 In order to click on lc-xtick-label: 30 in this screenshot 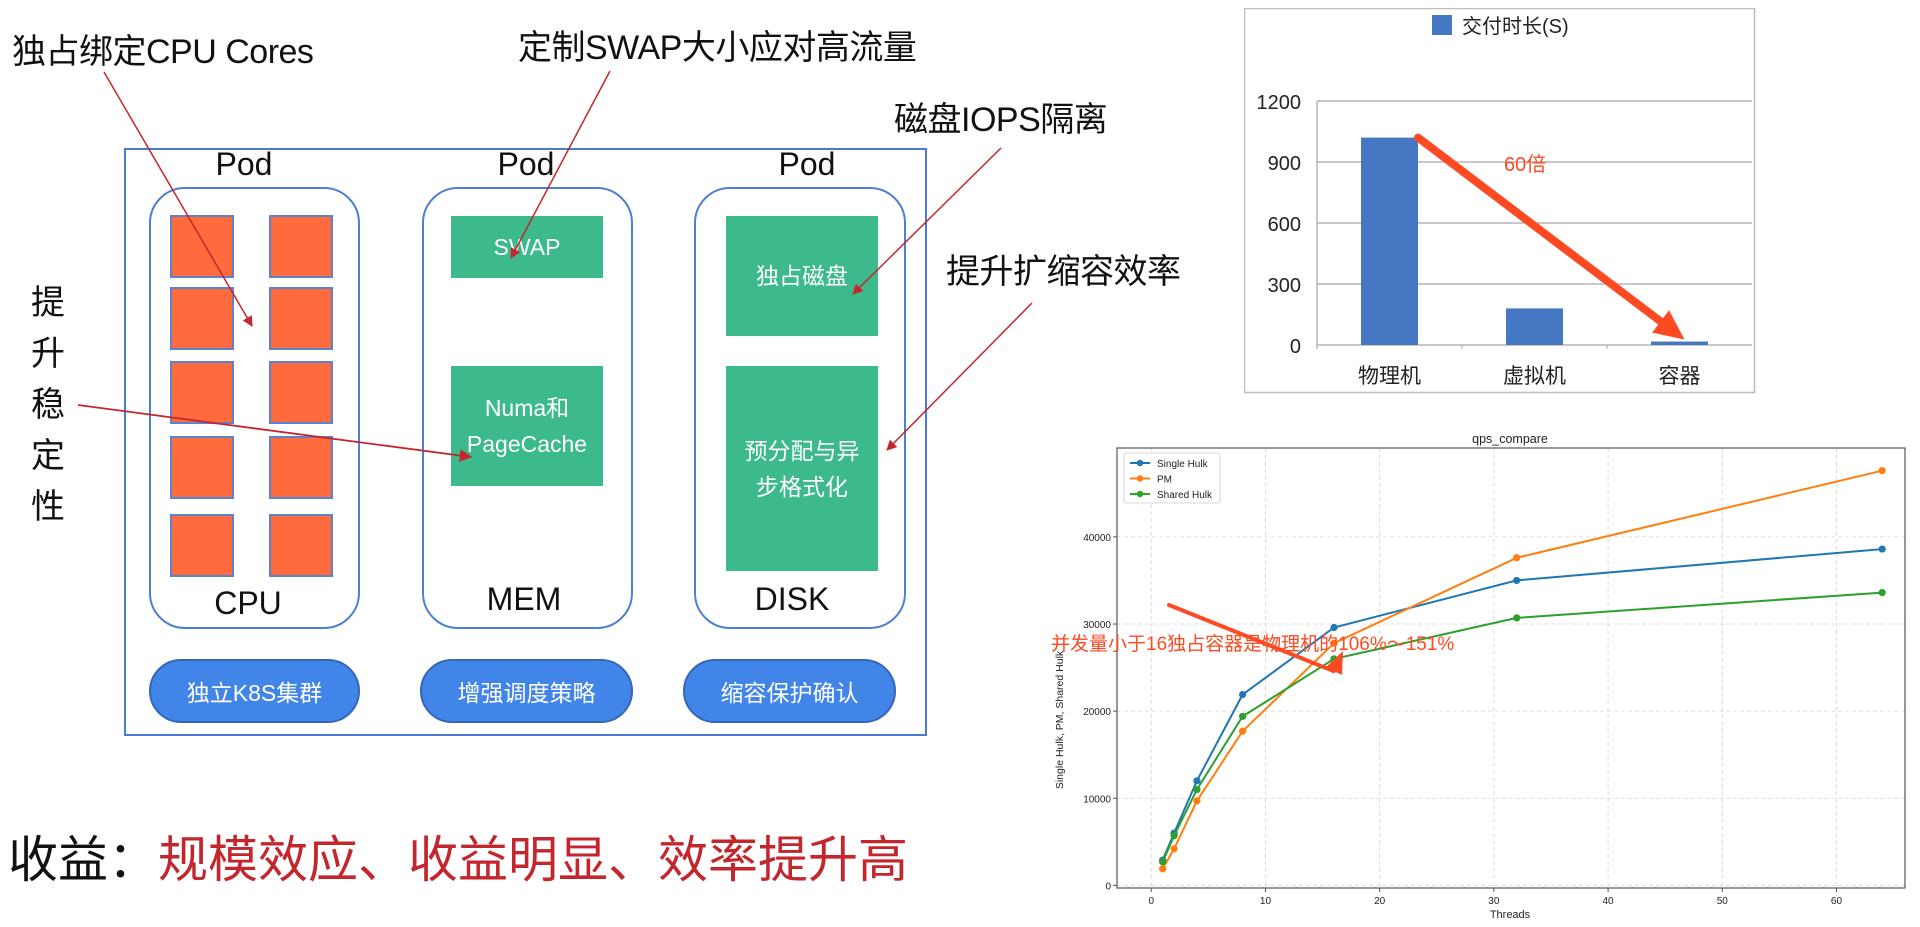, I will do `click(1494, 901)`.